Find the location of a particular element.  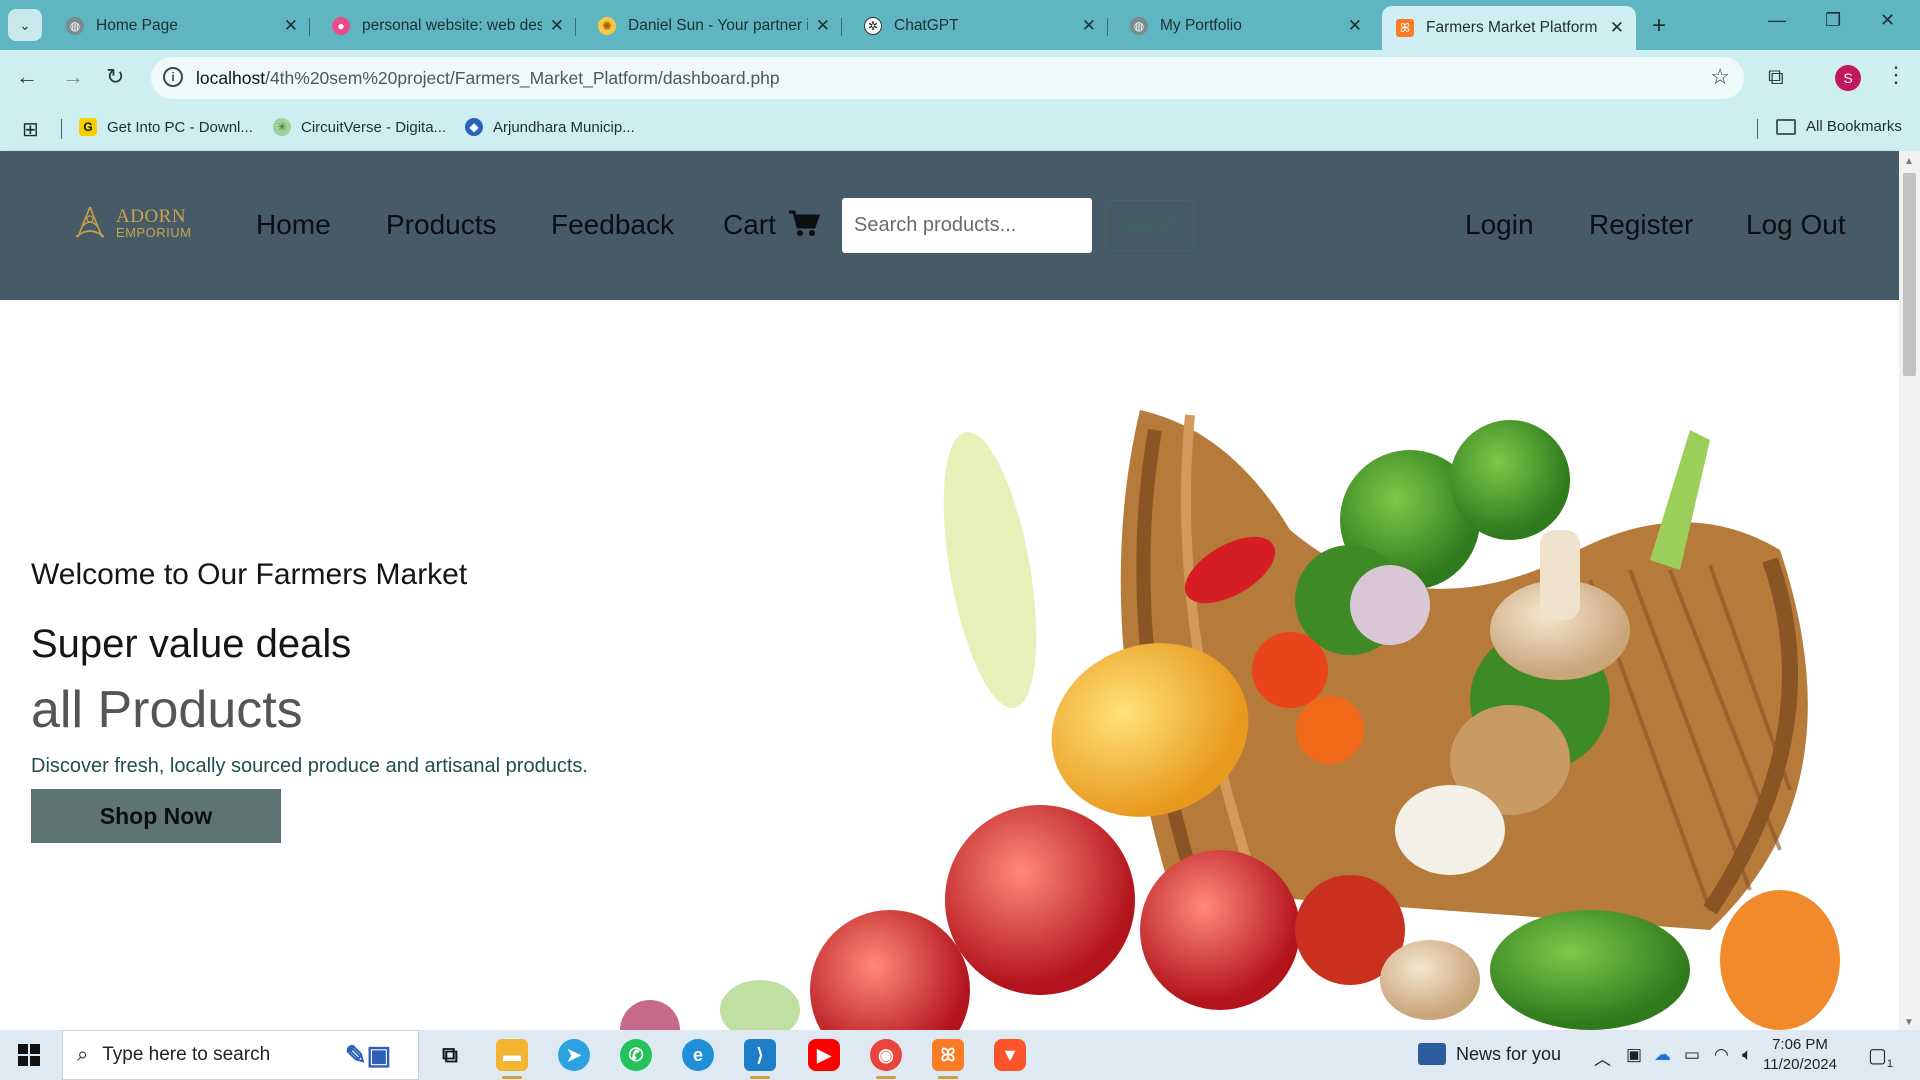

bookmark-divider is located at coordinates (1757, 129).